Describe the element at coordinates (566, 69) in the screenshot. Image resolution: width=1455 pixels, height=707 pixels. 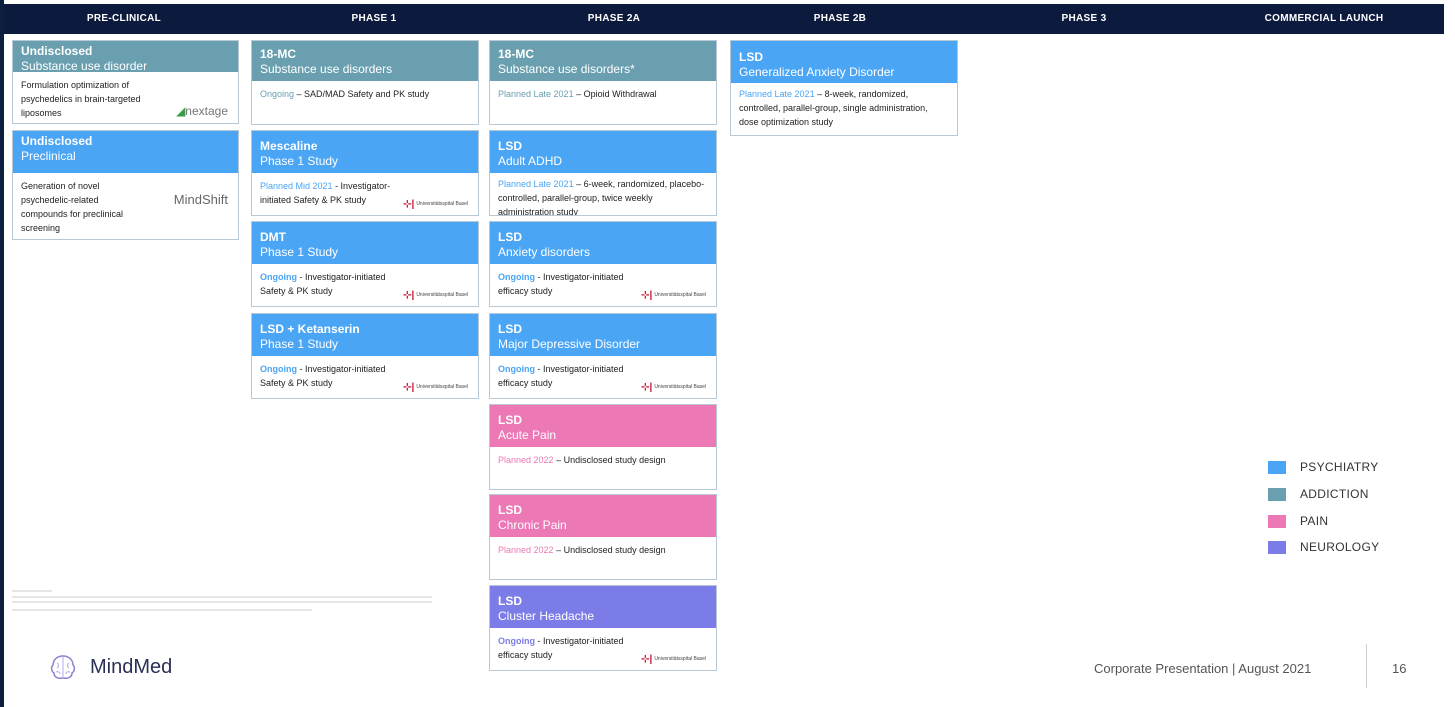
I see `program-indication: Substance use disorders*` at that location.